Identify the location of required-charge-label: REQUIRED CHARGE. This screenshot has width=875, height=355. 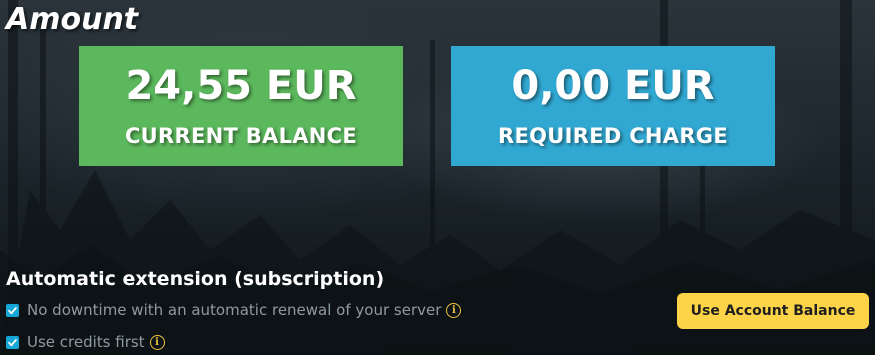
(613, 136).